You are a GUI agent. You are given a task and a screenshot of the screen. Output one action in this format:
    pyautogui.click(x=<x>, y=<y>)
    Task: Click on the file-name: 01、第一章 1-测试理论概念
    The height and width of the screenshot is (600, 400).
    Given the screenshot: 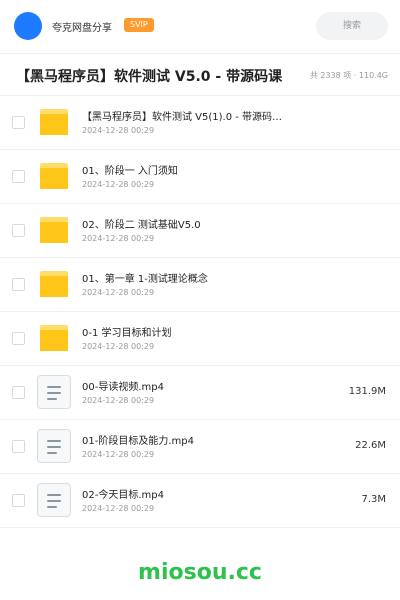 What is the action you would take?
    pyautogui.click(x=145, y=279)
    